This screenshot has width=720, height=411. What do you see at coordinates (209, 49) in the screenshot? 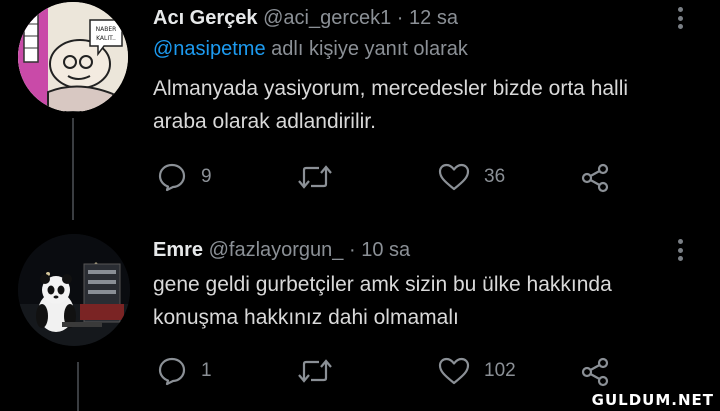
I see `mention-link: @nasipetme` at bounding box center [209, 49].